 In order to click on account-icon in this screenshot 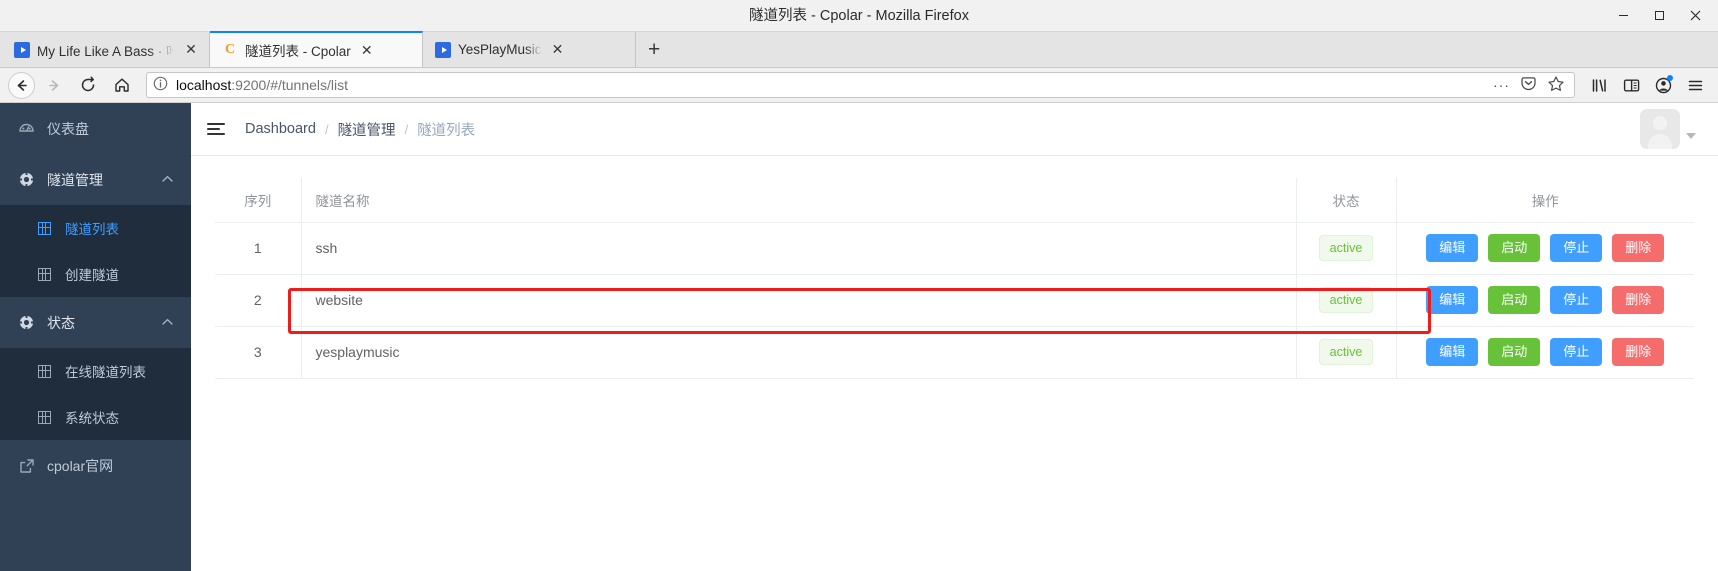, I will do `click(1663, 85)`.